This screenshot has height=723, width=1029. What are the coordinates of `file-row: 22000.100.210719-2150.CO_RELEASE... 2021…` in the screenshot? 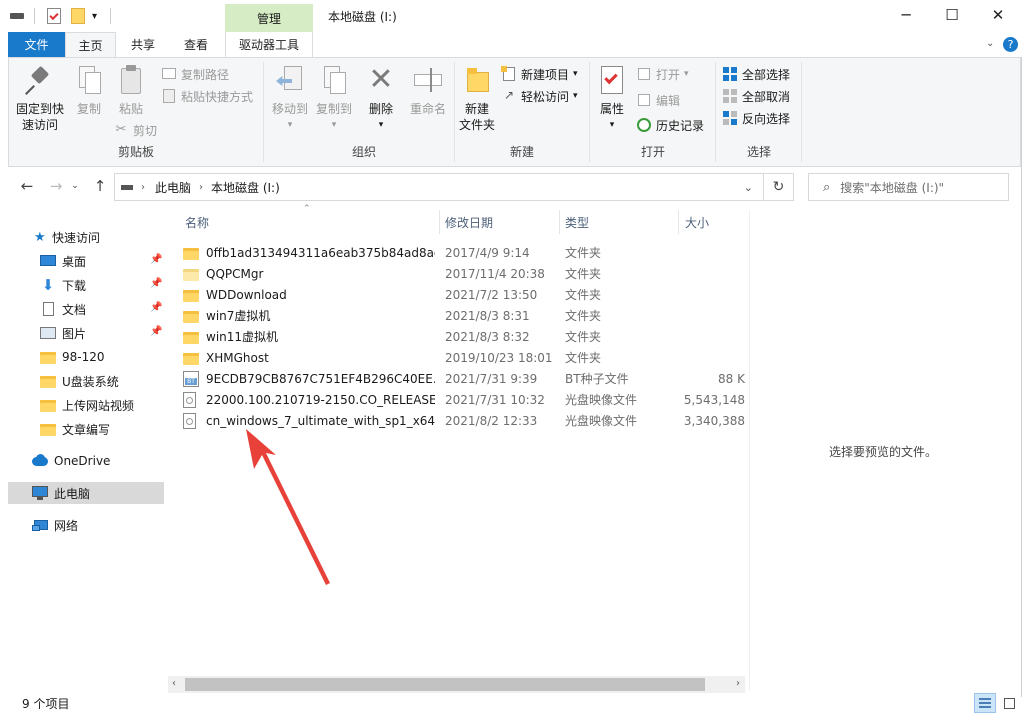 It's located at (464, 399).